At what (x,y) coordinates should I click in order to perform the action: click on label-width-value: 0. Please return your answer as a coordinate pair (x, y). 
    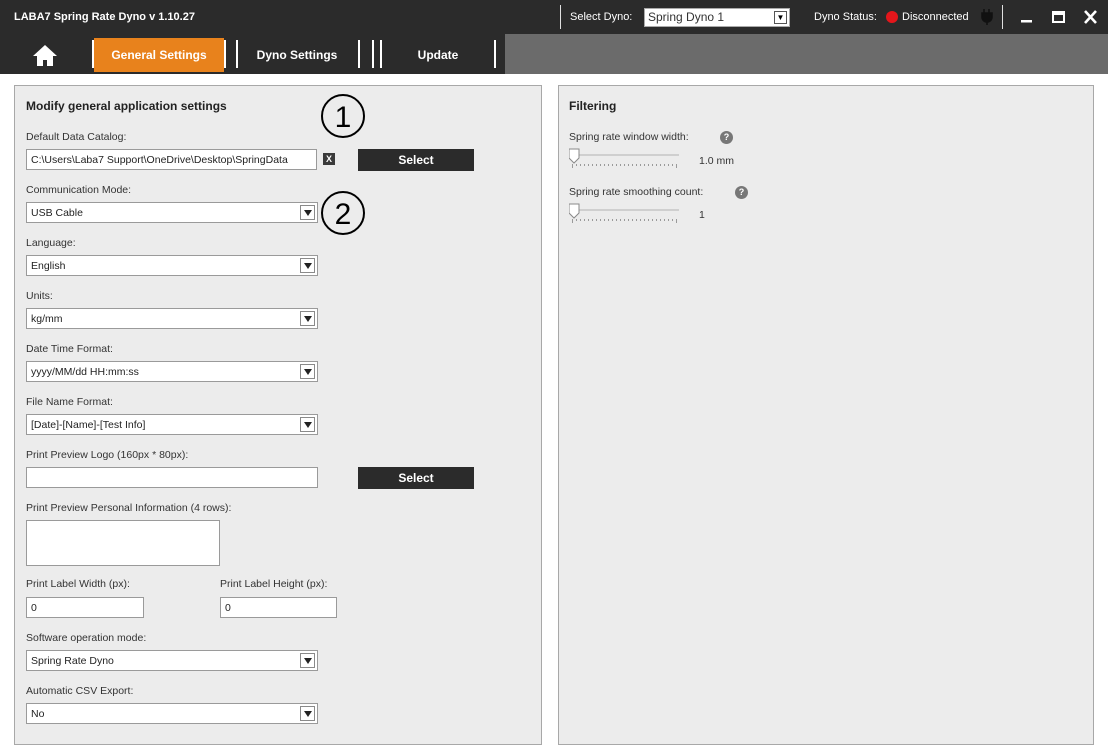
    Looking at the image, I should click on (34, 608).